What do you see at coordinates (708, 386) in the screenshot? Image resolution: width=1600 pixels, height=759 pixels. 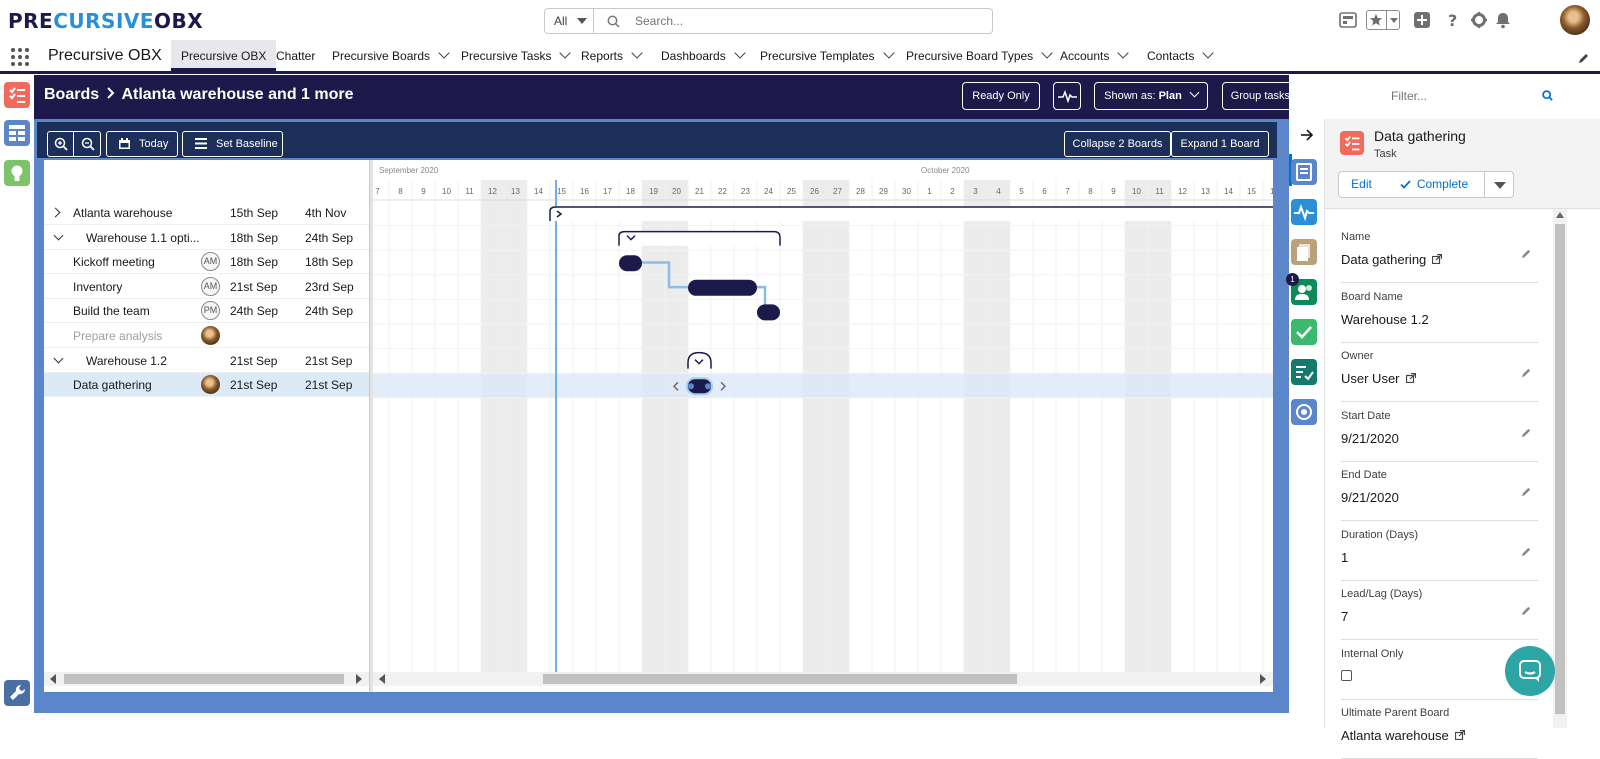 I see `resize-handle-right` at bounding box center [708, 386].